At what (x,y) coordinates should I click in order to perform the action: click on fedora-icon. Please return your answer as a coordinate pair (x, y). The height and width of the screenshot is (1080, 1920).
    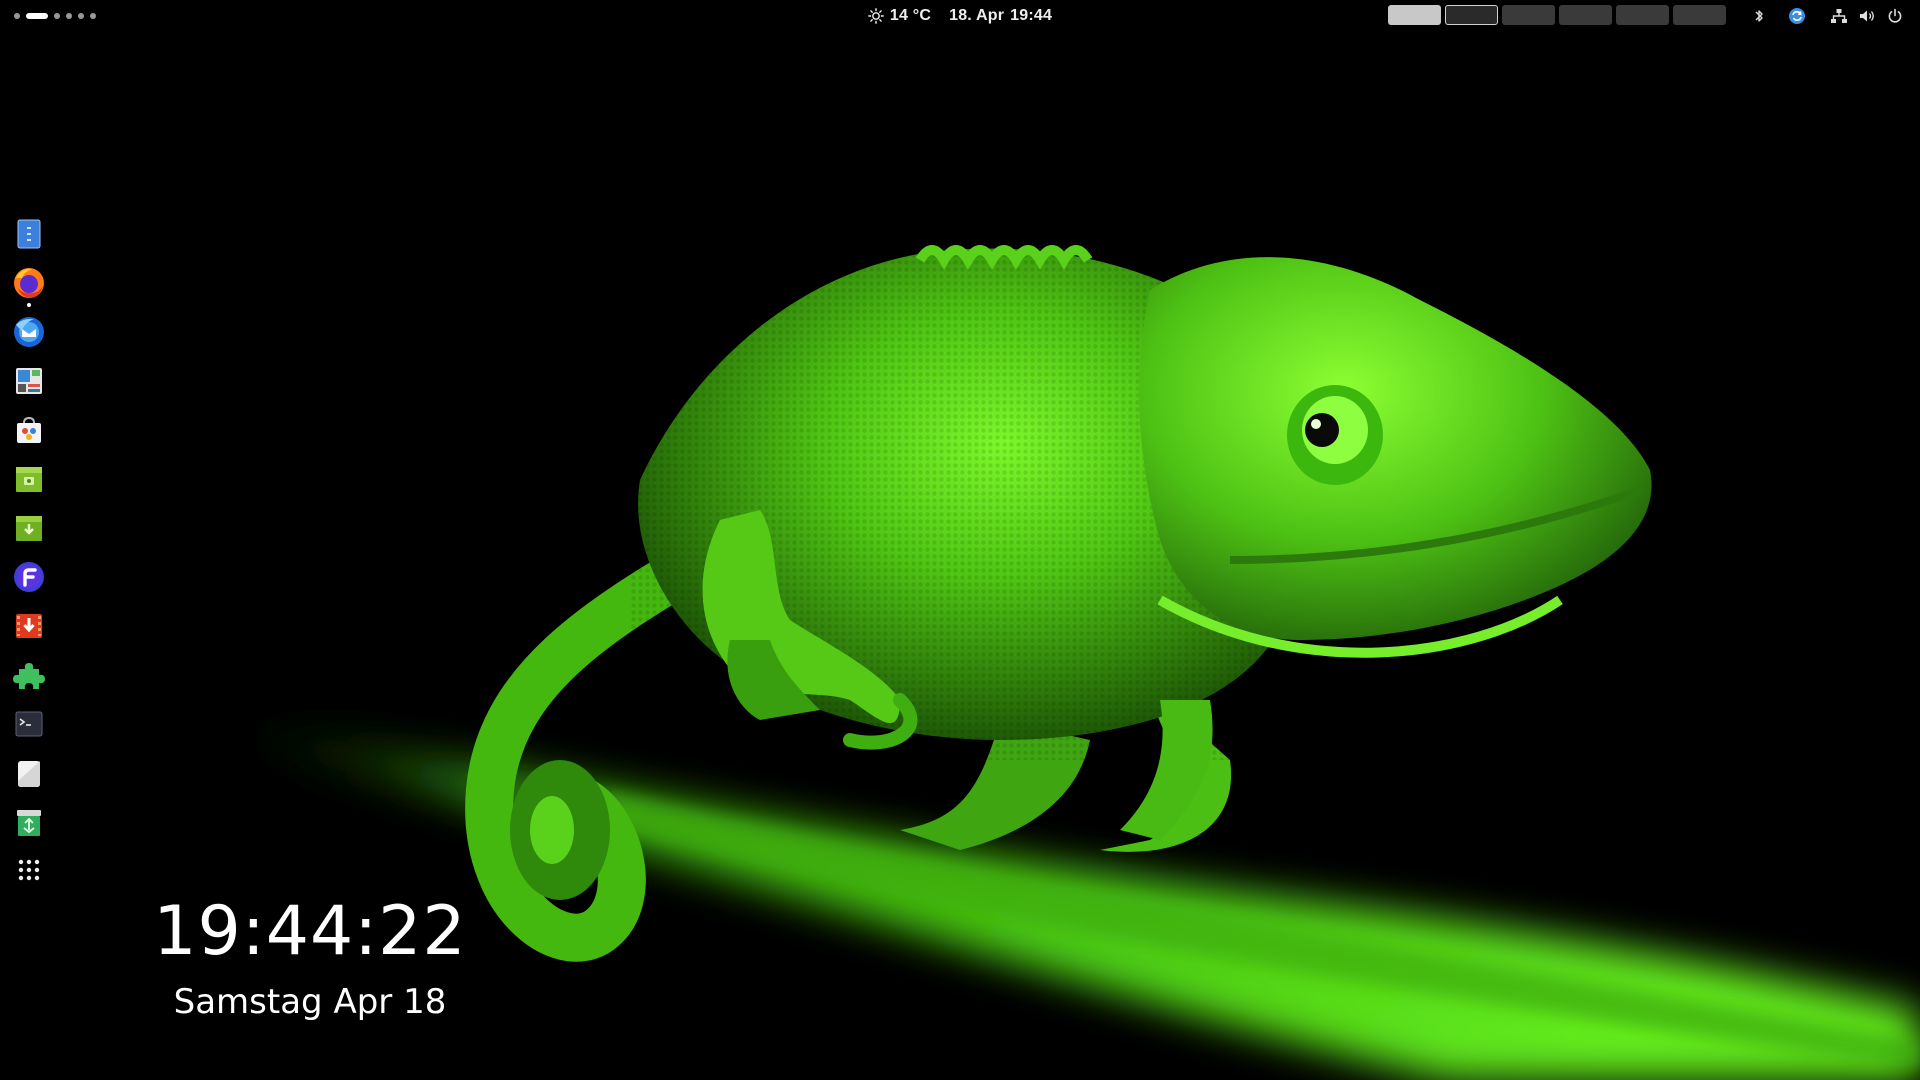
    Looking at the image, I should click on (29, 577).